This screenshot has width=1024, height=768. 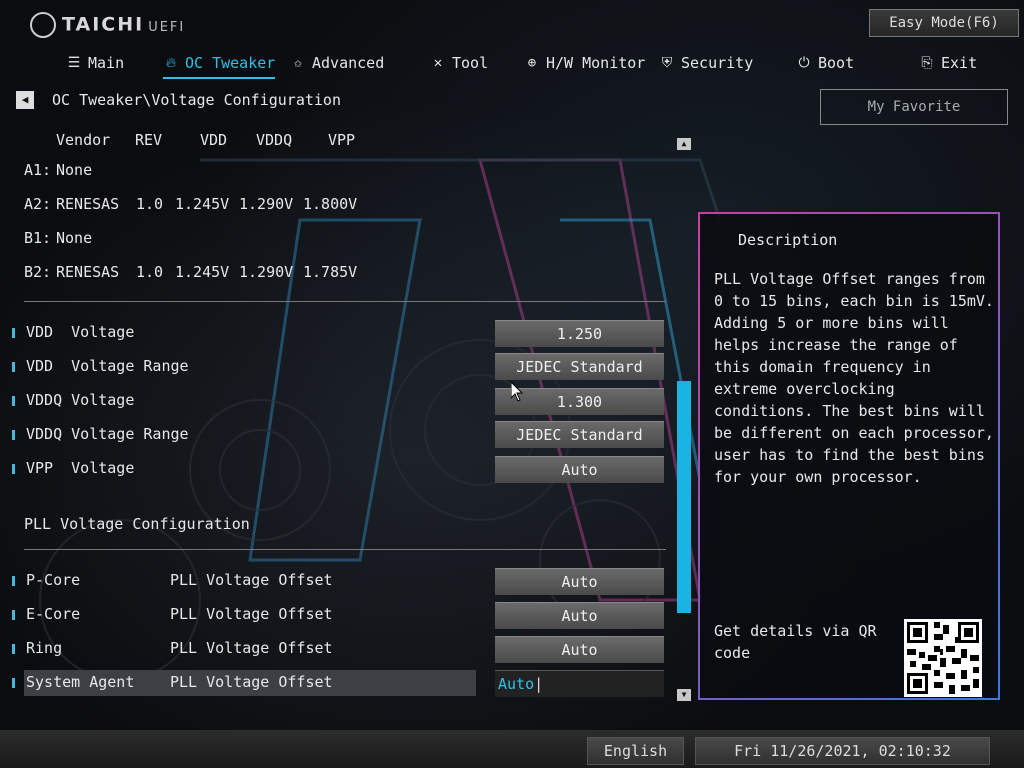 I want to click on qr-code-icon, so click(x=943, y=658).